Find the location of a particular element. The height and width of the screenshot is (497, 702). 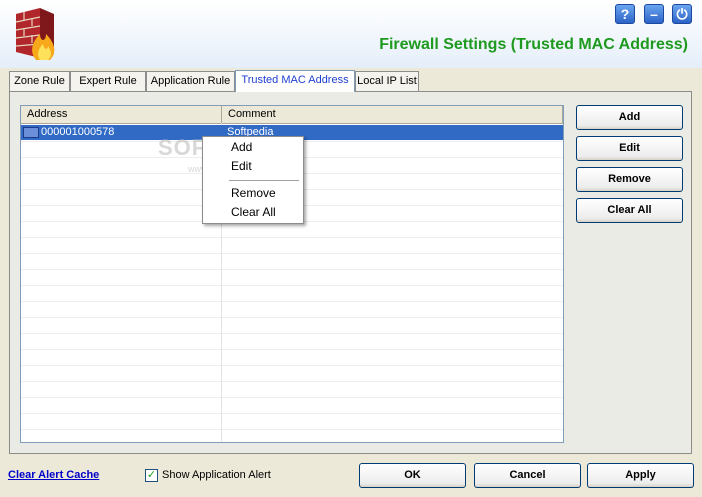

help-icon: ? is located at coordinates (625, 14).